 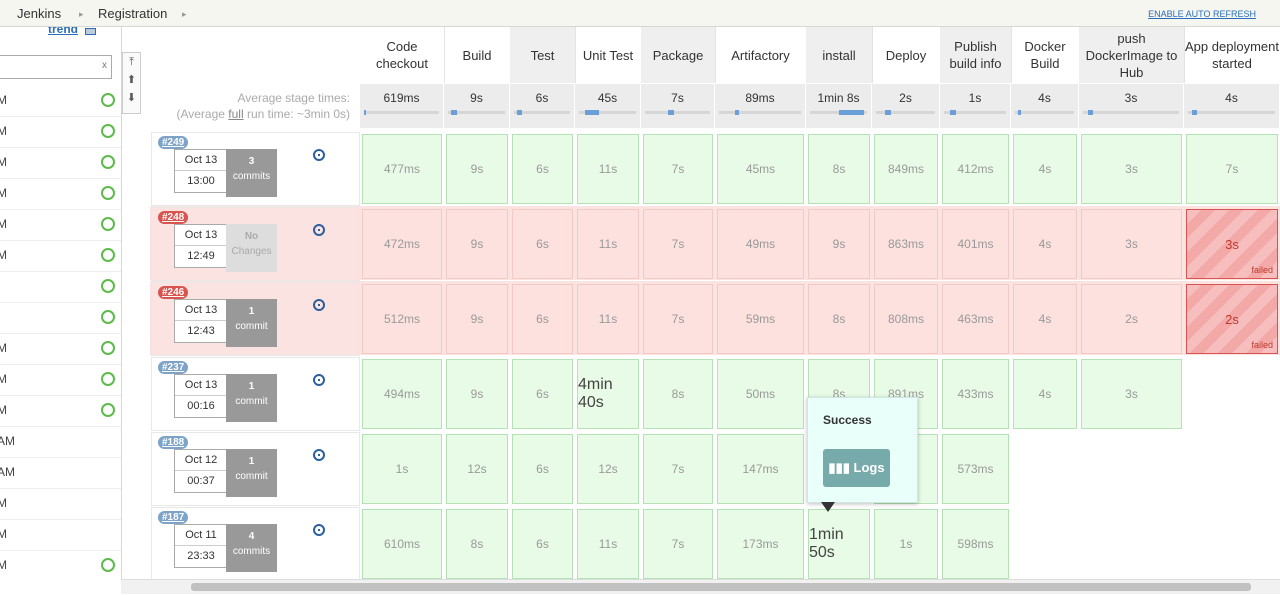 I want to click on horizontal-scrollbar, so click(x=700, y=586).